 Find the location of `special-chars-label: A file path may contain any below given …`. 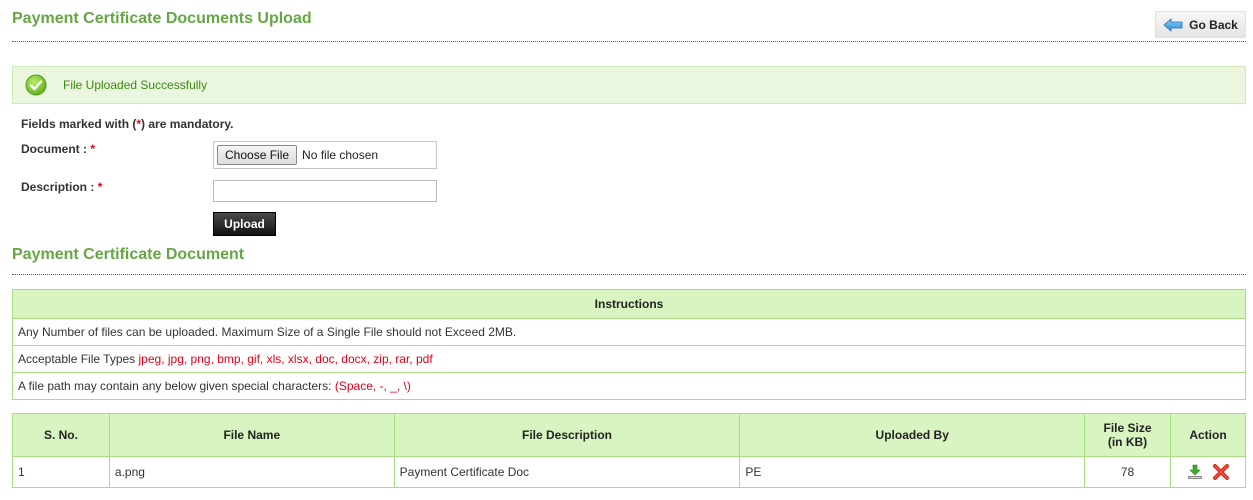

special-chars-label: A file path may contain any below given … is located at coordinates (176, 386).